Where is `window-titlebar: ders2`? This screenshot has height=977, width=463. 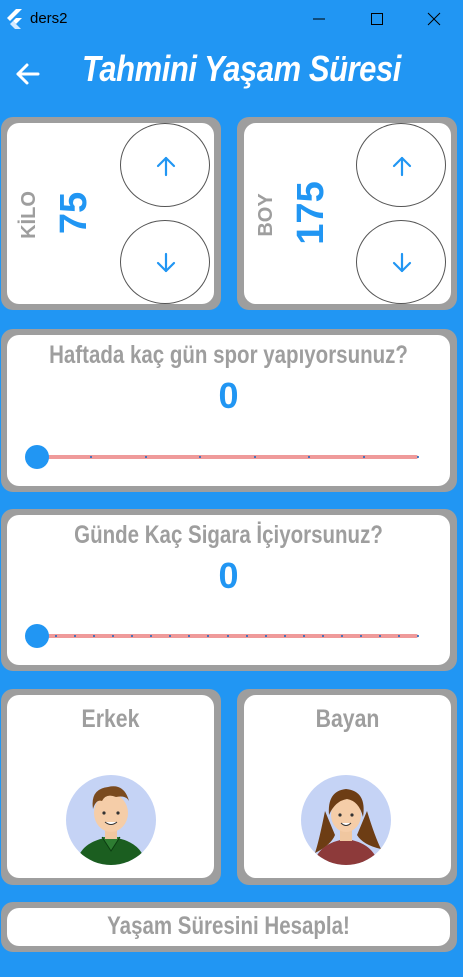
window-titlebar: ders2 is located at coordinates (231, 19).